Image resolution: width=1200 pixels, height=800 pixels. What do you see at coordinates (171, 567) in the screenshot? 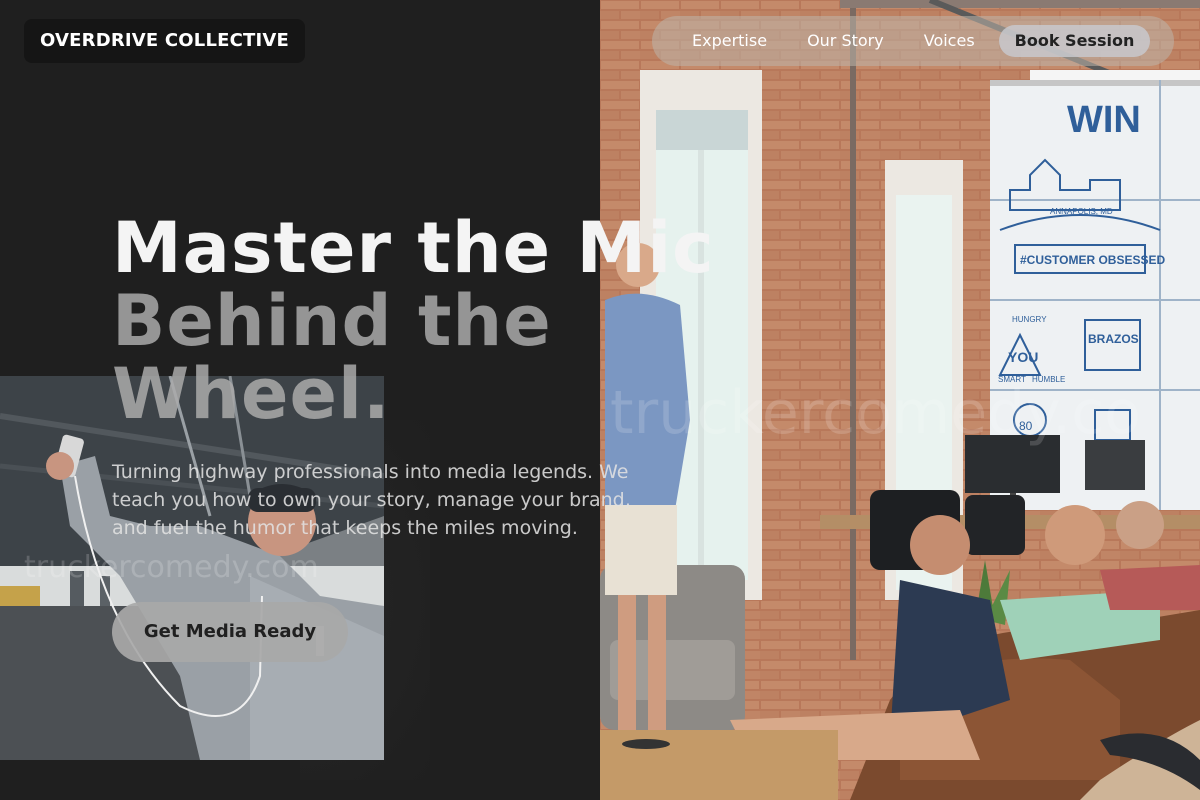
I see `watermark-left: truckercomedy.com` at bounding box center [171, 567].